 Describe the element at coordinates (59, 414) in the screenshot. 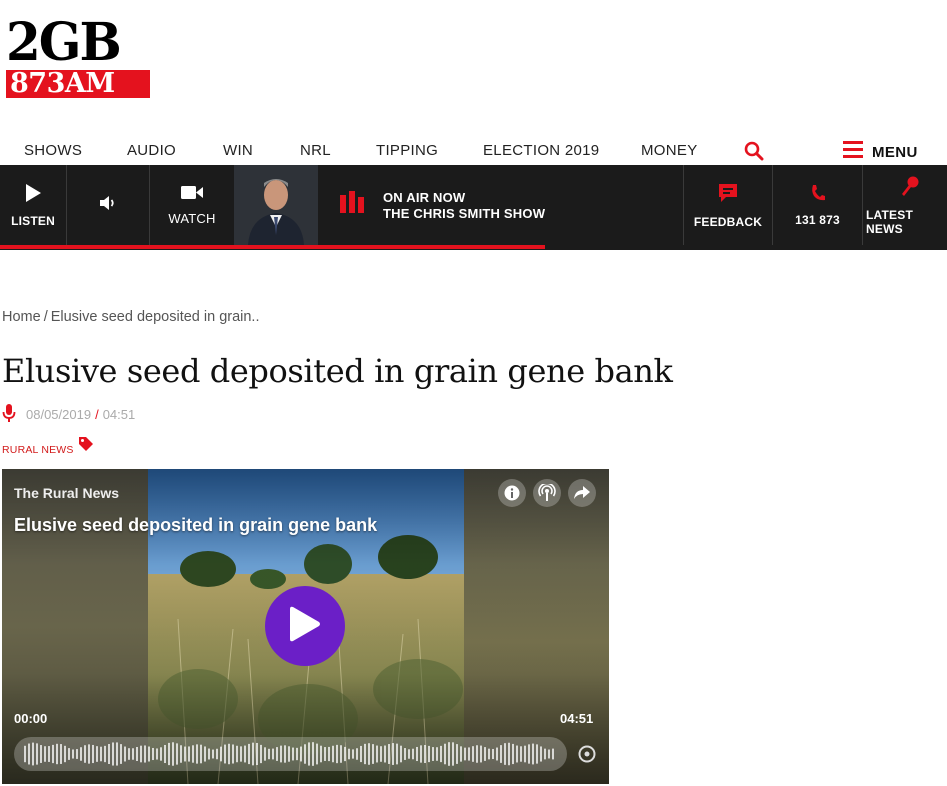

I see `article-date: 08/05/2019` at that location.